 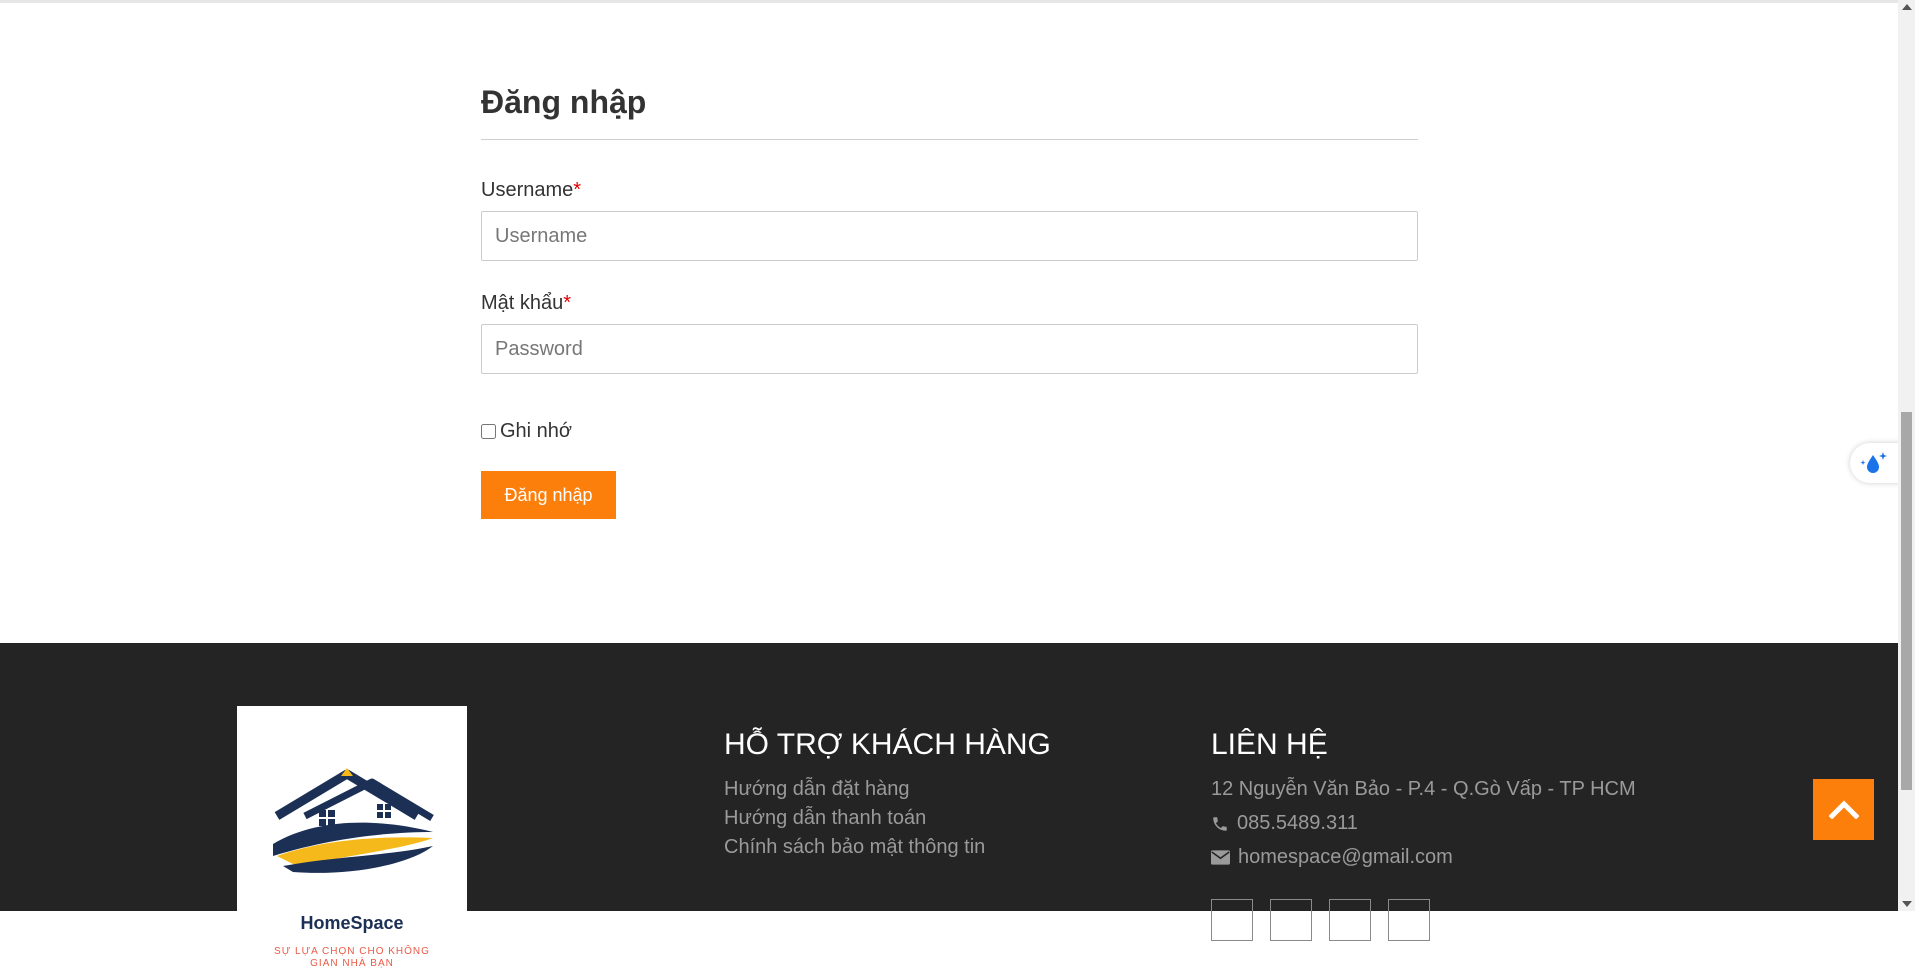 I want to click on username-input, so click(x=949, y=236).